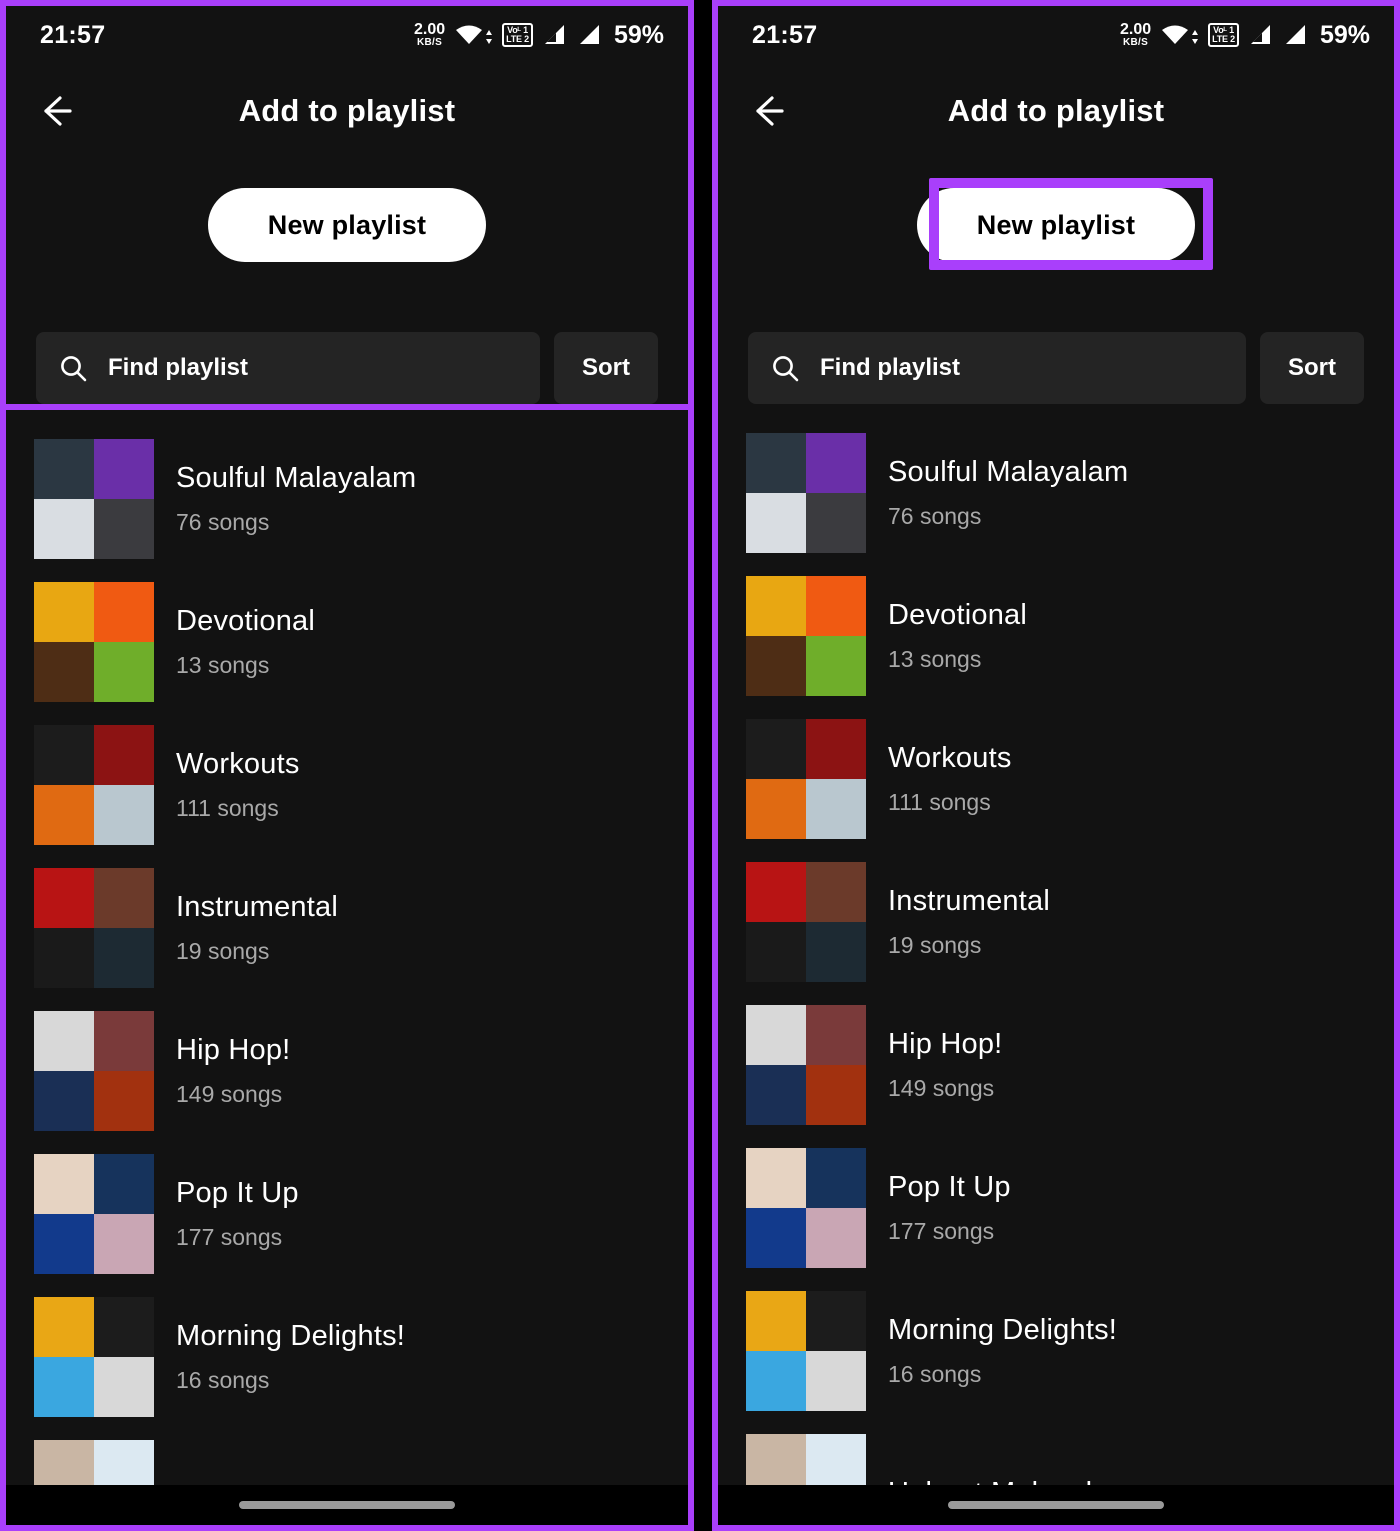 The height and width of the screenshot is (1531, 1400). I want to click on playlist-meta: Workouts 111 songs, so click(950, 779).